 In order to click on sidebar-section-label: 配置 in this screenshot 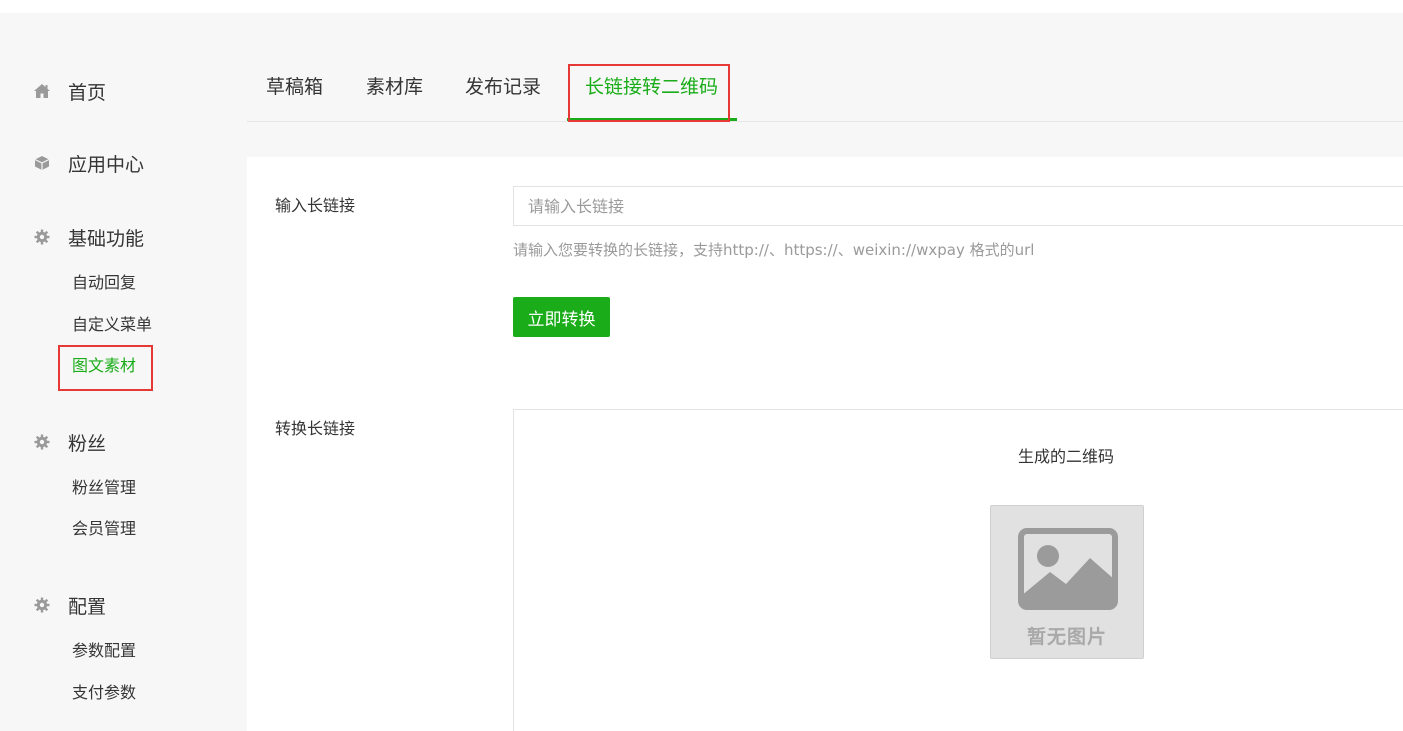, I will do `click(87, 606)`.